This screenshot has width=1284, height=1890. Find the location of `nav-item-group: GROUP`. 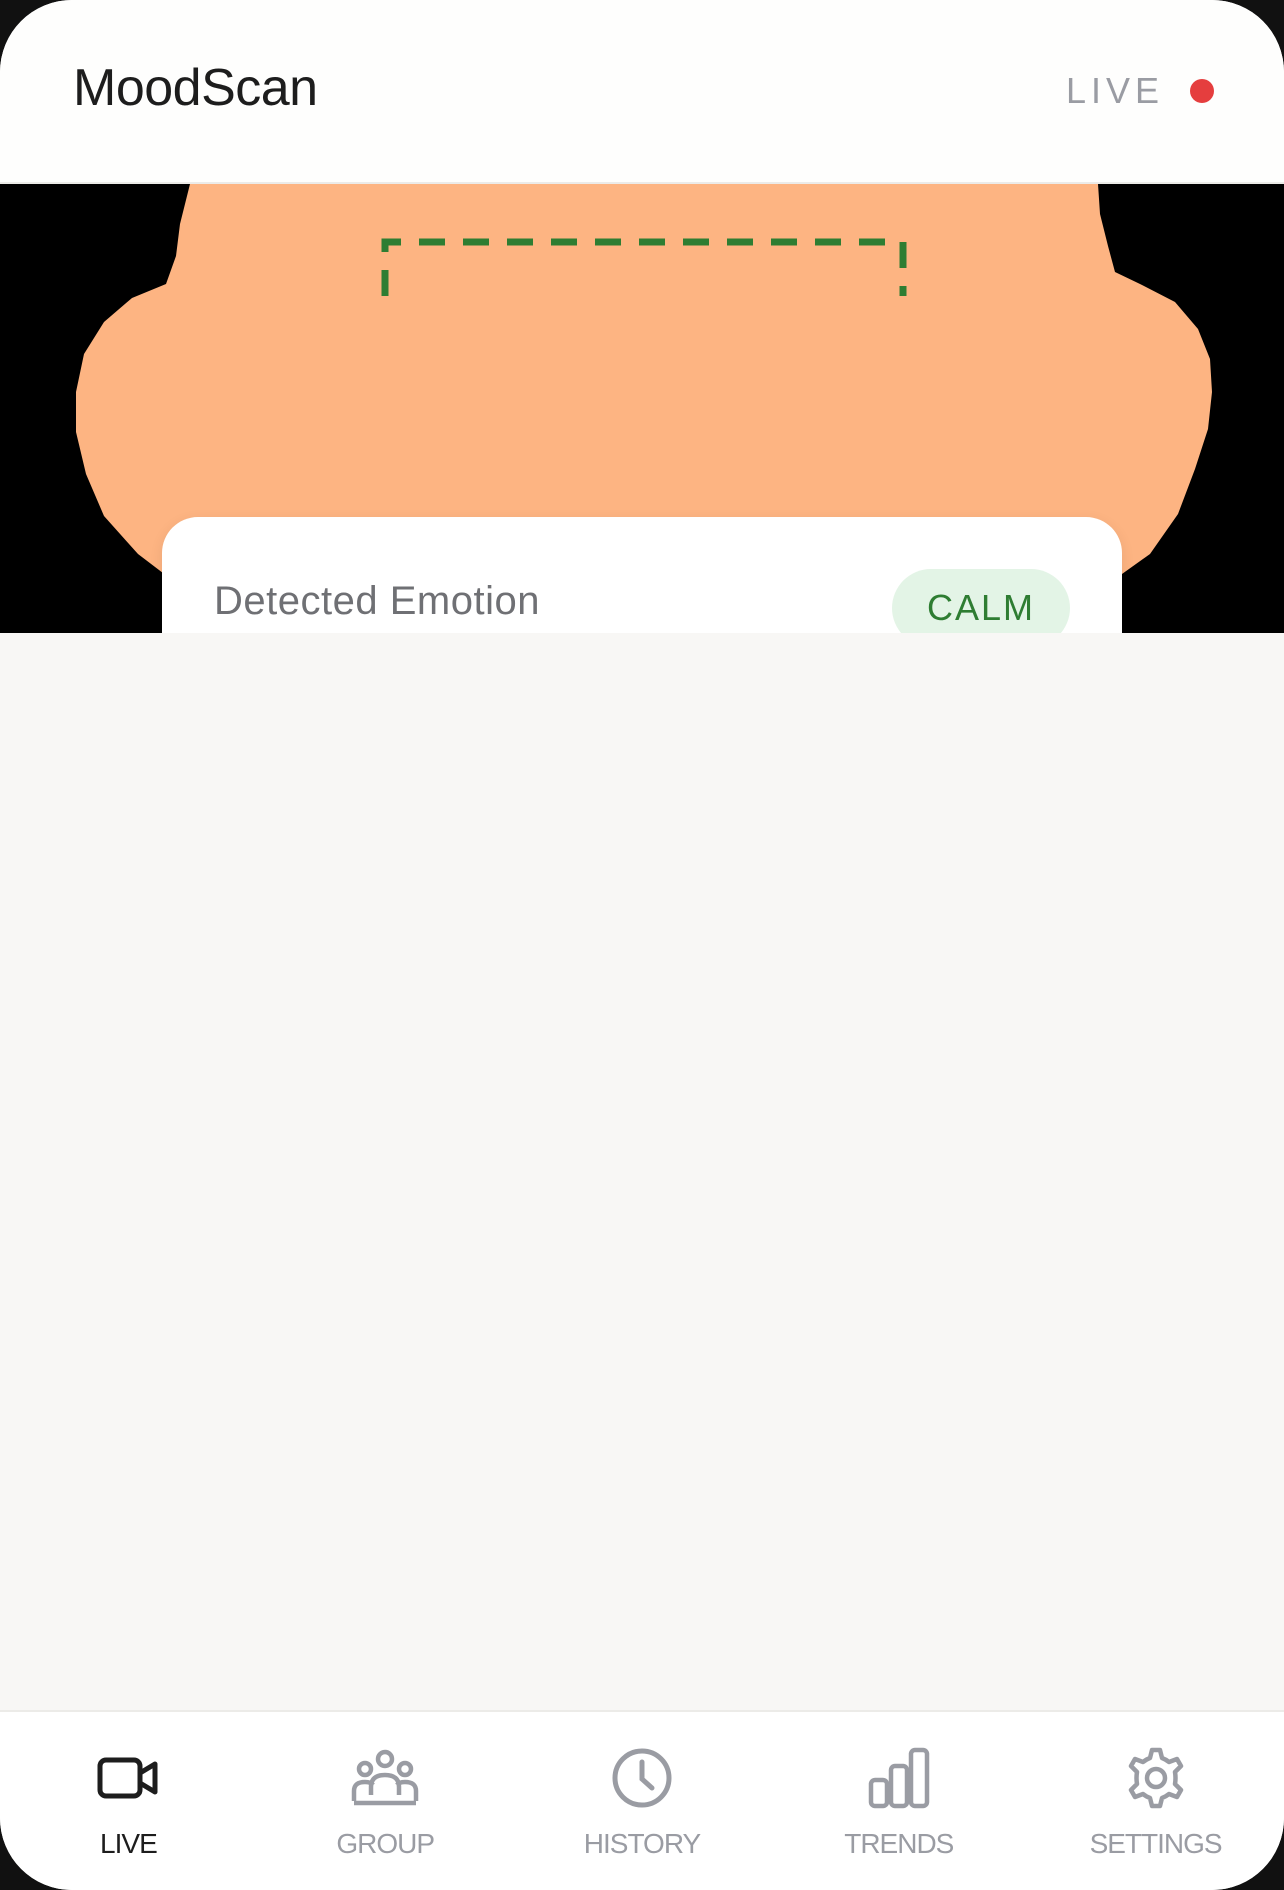

nav-item-group: GROUP is located at coordinates (385, 1801).